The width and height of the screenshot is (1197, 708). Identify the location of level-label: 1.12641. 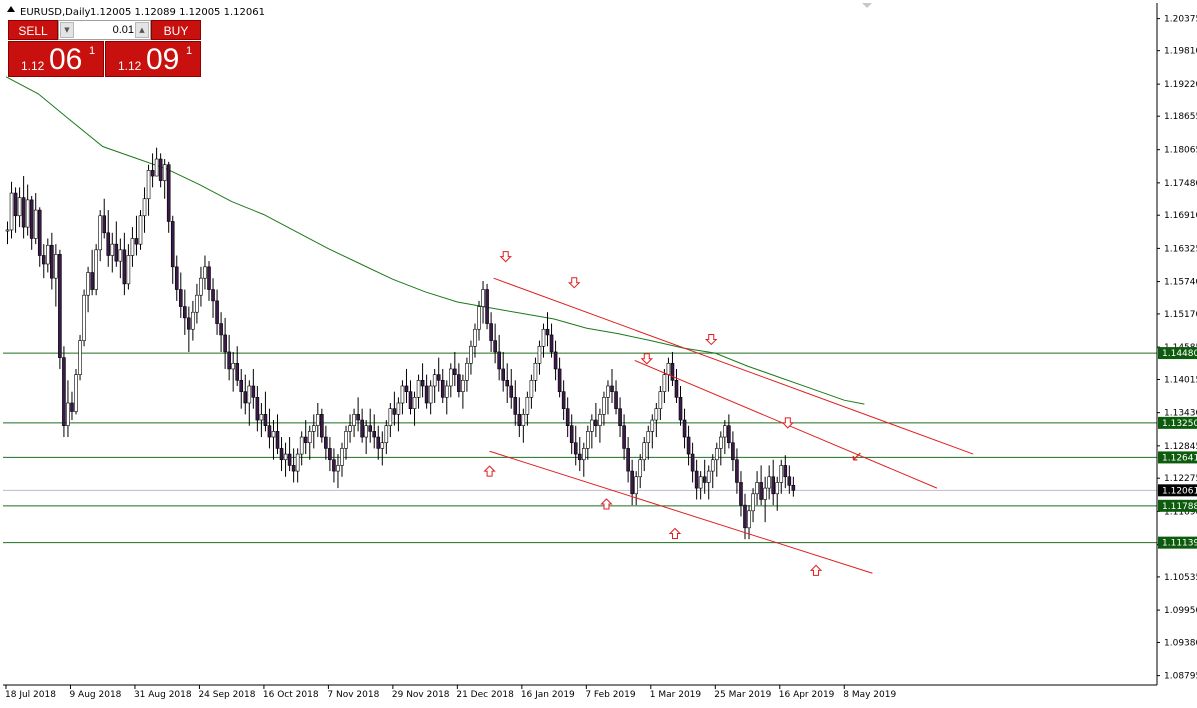
(1179, 458).